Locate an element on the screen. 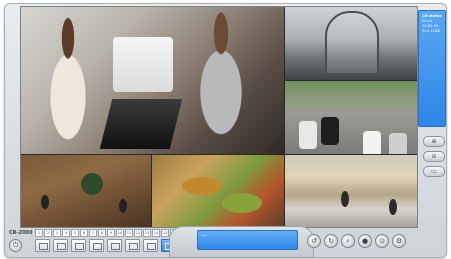  power-button: ⏻ is located at coordinates (15, 245).